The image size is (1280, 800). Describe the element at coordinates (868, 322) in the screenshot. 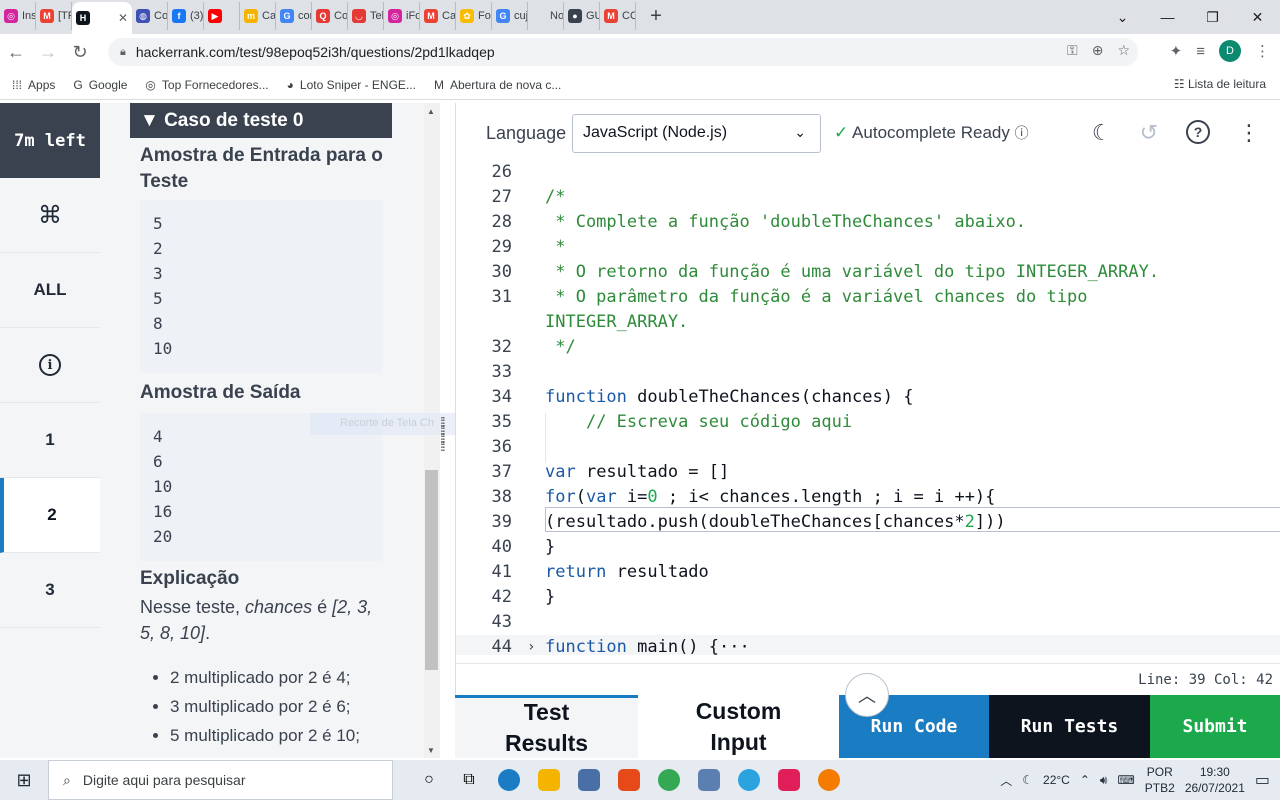

I see `code-line: INTEGER_ARRAY.` at that location.